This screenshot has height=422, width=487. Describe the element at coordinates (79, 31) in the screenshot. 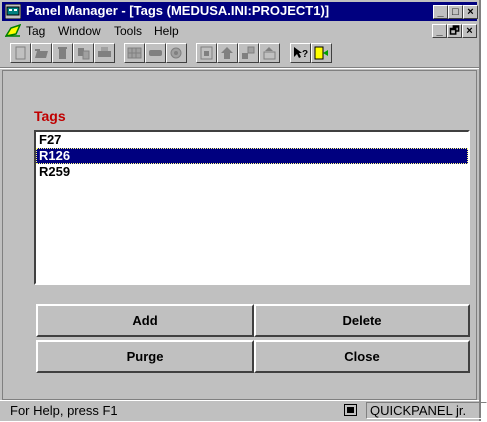

I see `menu-item-window: Window` at that location.